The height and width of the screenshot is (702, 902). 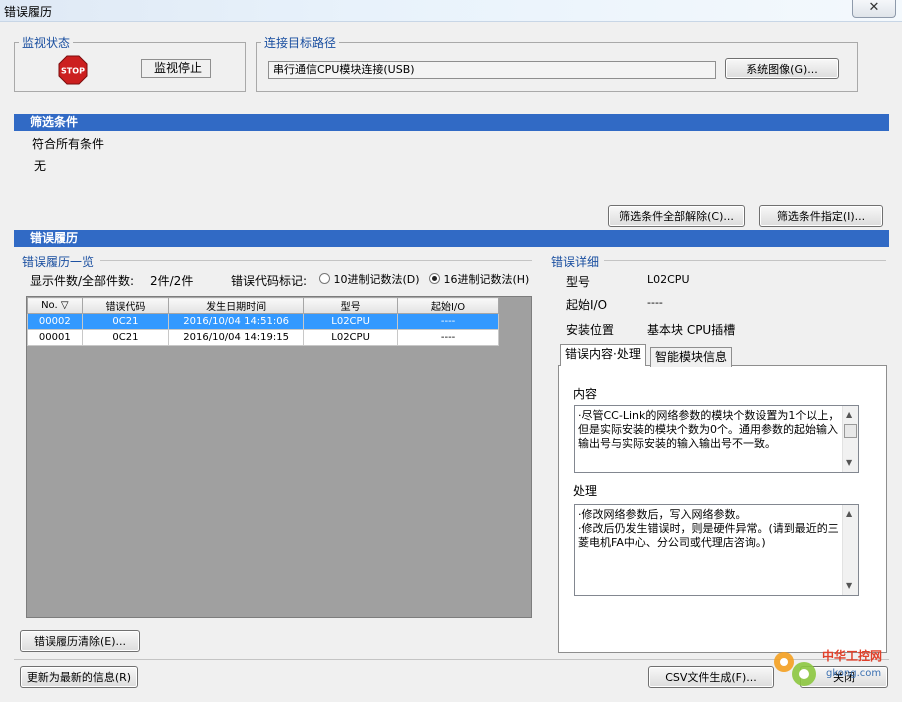 What do you see at coordinates (850, 550) in the screenshot?
I see `action-scrollbar: ▲ ▼` at bounding box center [850, 550].